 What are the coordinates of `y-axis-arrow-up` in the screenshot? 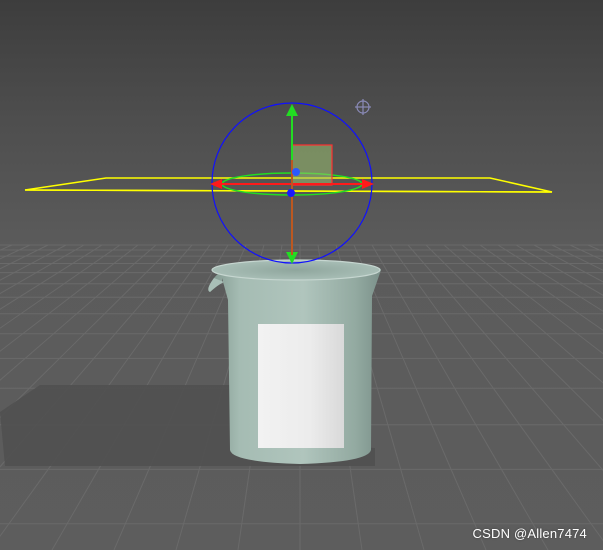 It's located at (292, 110).